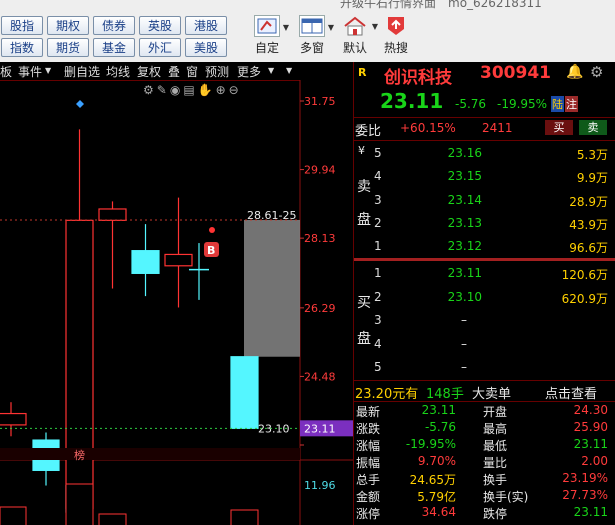  What do you see at coordinates (594, 461) in the screenshot?
I see `stat-value: 2.00` at bounding box center [594, 461].